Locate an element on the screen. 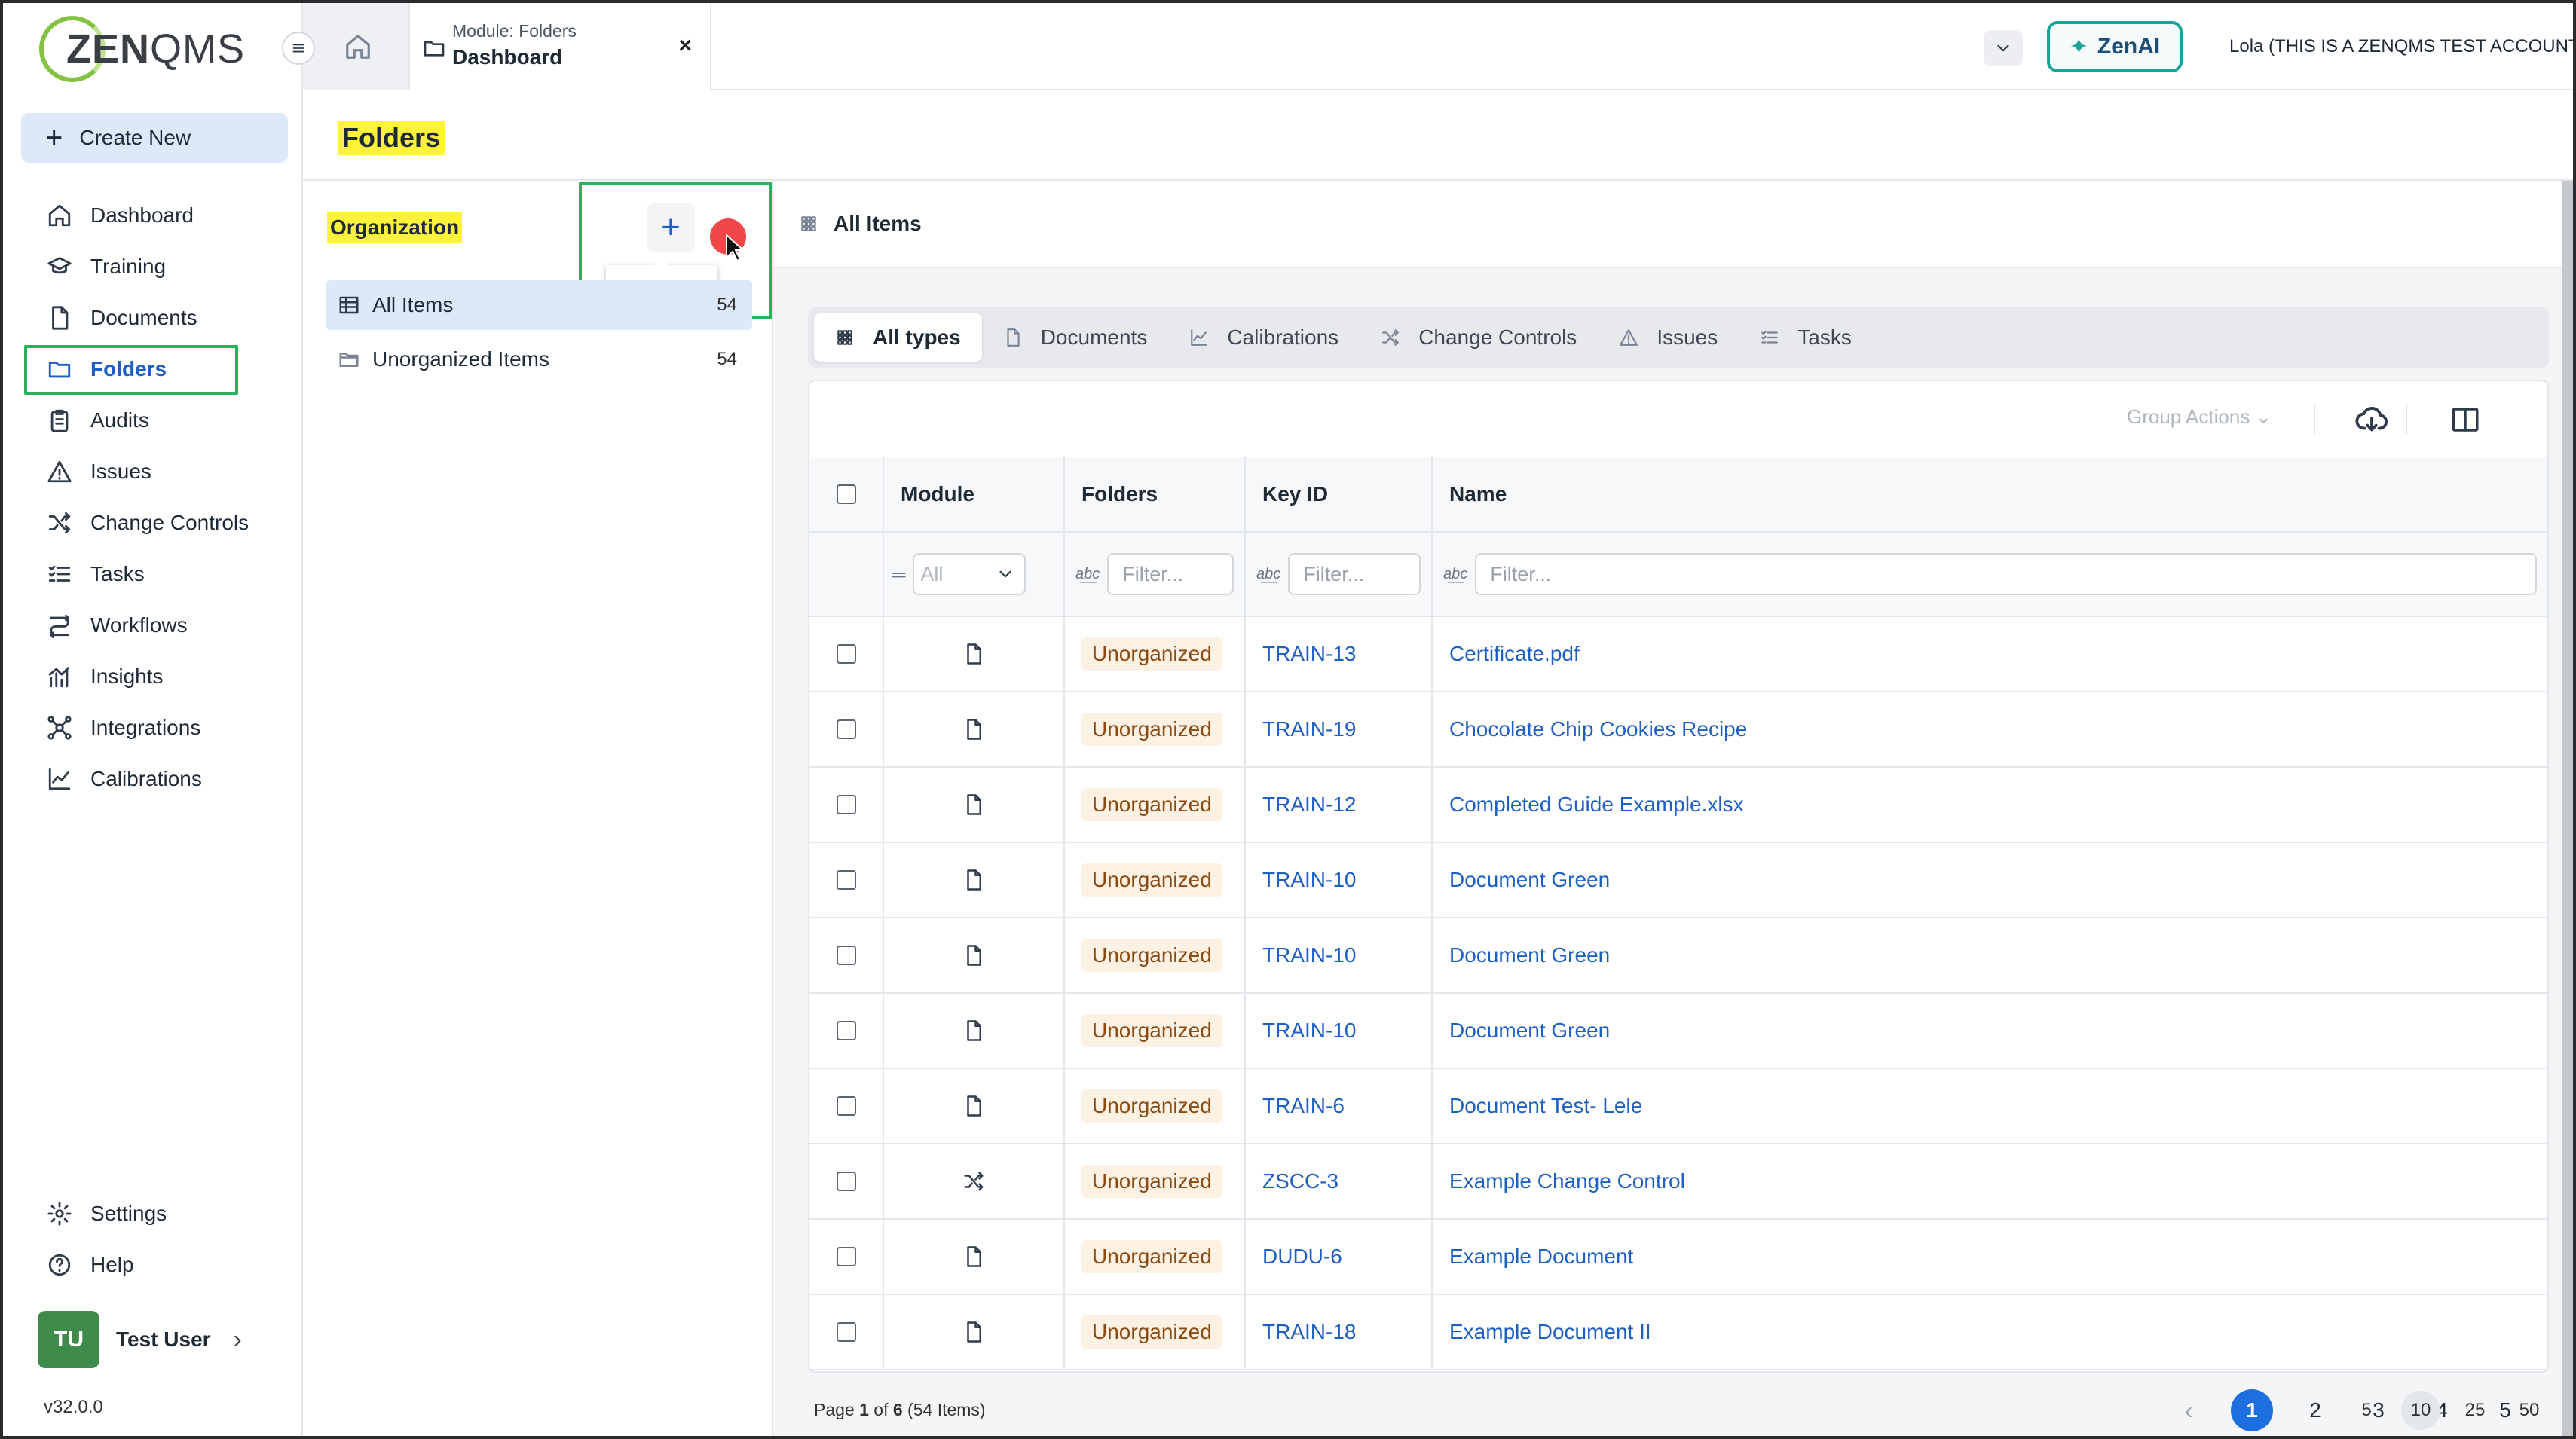  tab-all-types: All types is located at coordinates (898, 337).